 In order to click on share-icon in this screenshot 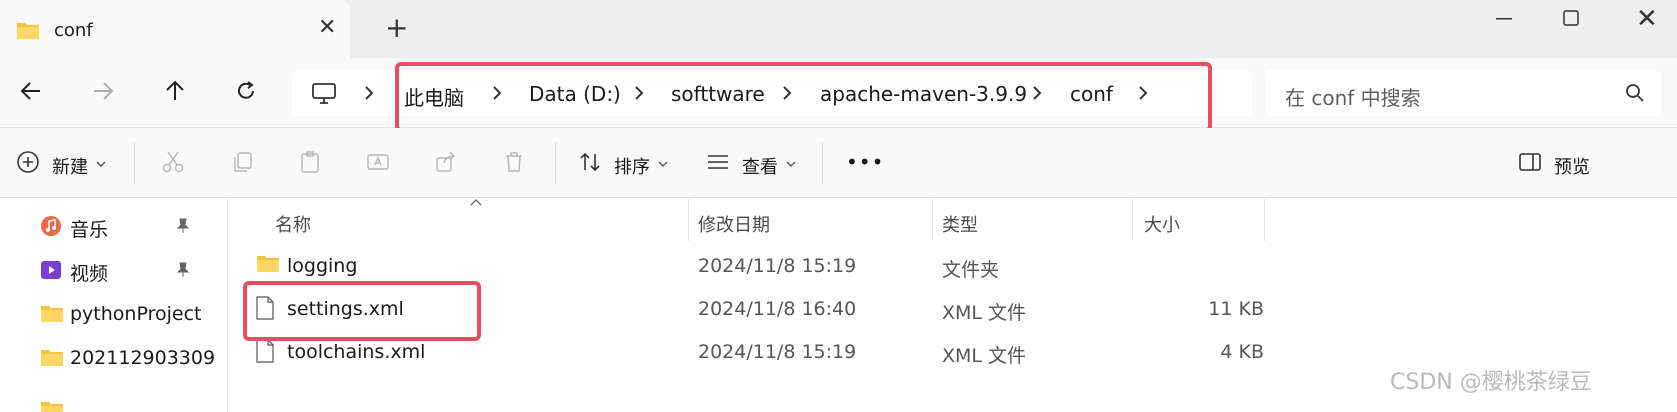, I will do `click(446, 162)`.